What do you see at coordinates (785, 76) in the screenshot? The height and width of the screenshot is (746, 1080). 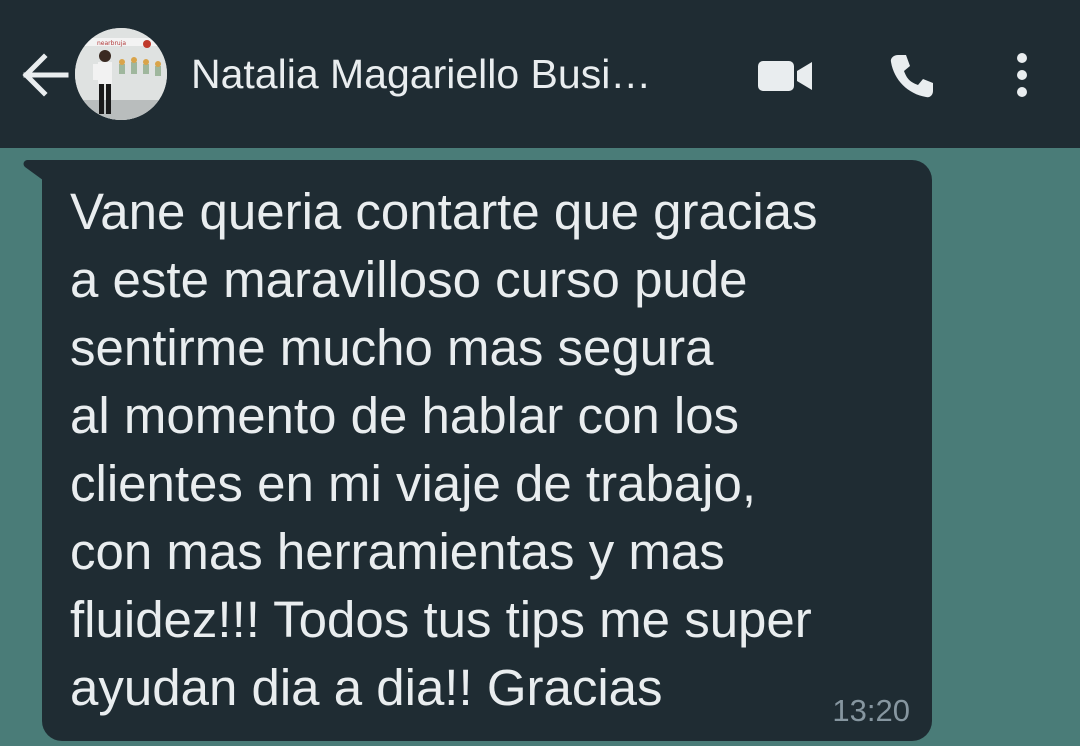 I see `video-camera-icon` at bounding box center [785, 76].